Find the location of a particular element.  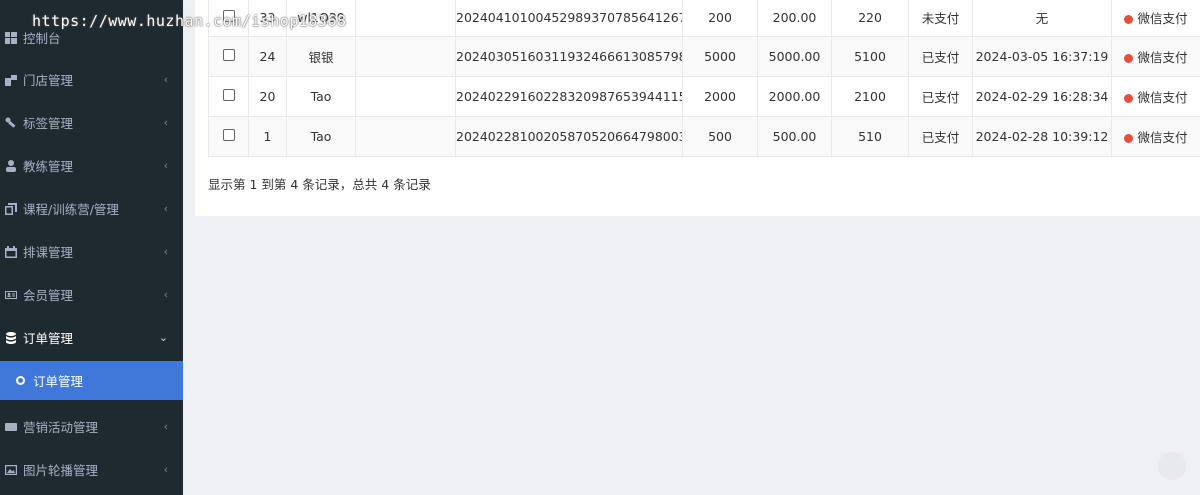

order-qty: 2000 is located at coordinates (720, 96).